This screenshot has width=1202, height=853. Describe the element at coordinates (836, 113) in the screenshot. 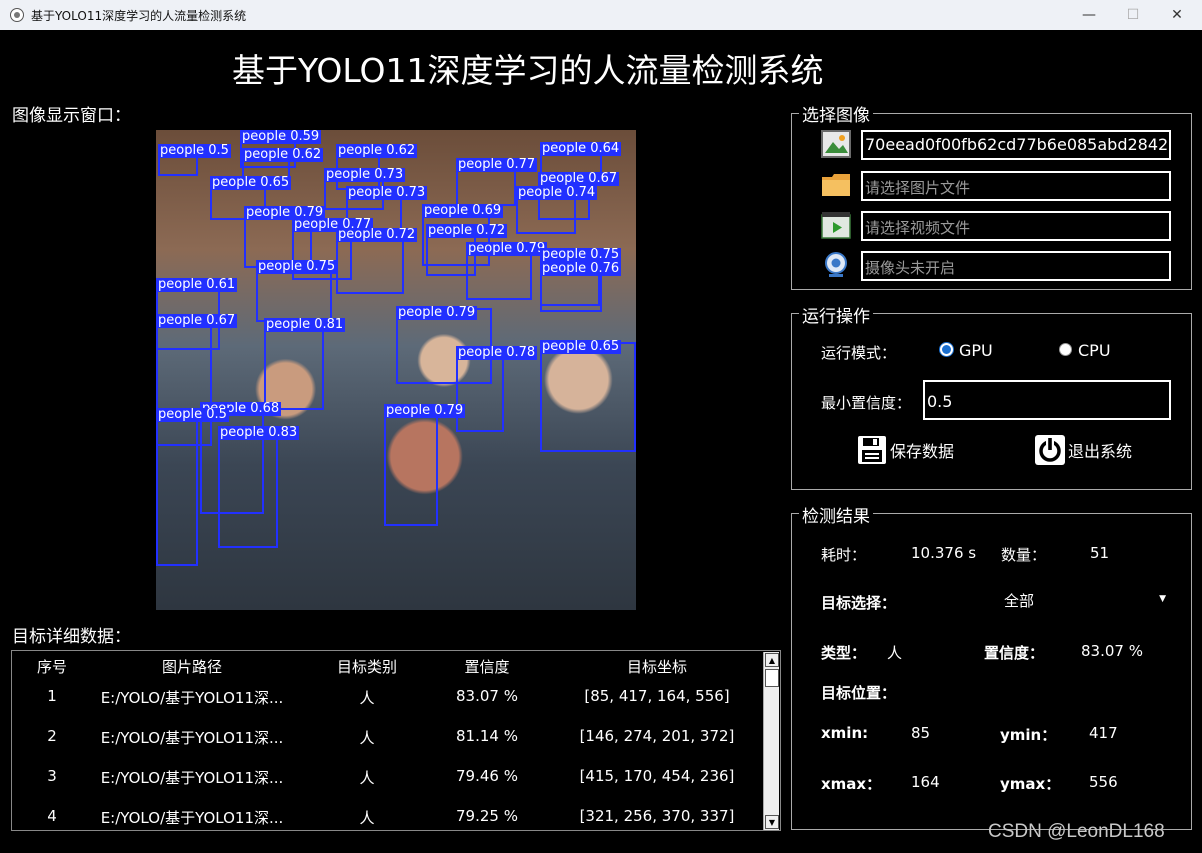

I see `select-image-title: 选择图像` at that location.